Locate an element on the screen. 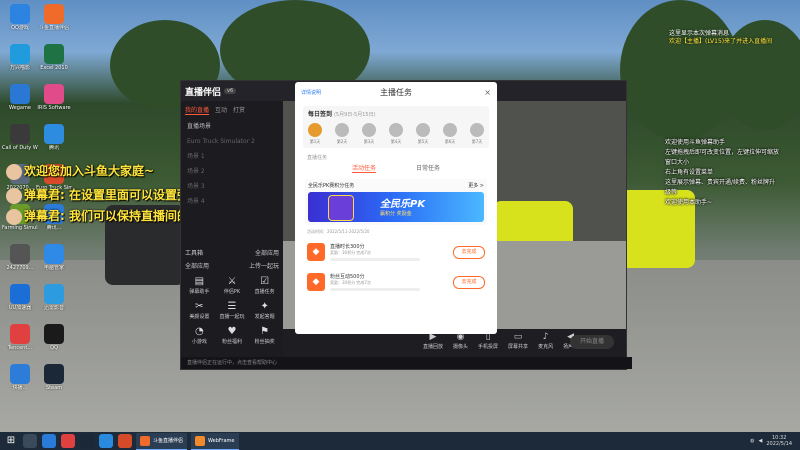 The width and height of the screenshot is (800, 450). fans-icon: ♥ is located at coordinates (232, 331).